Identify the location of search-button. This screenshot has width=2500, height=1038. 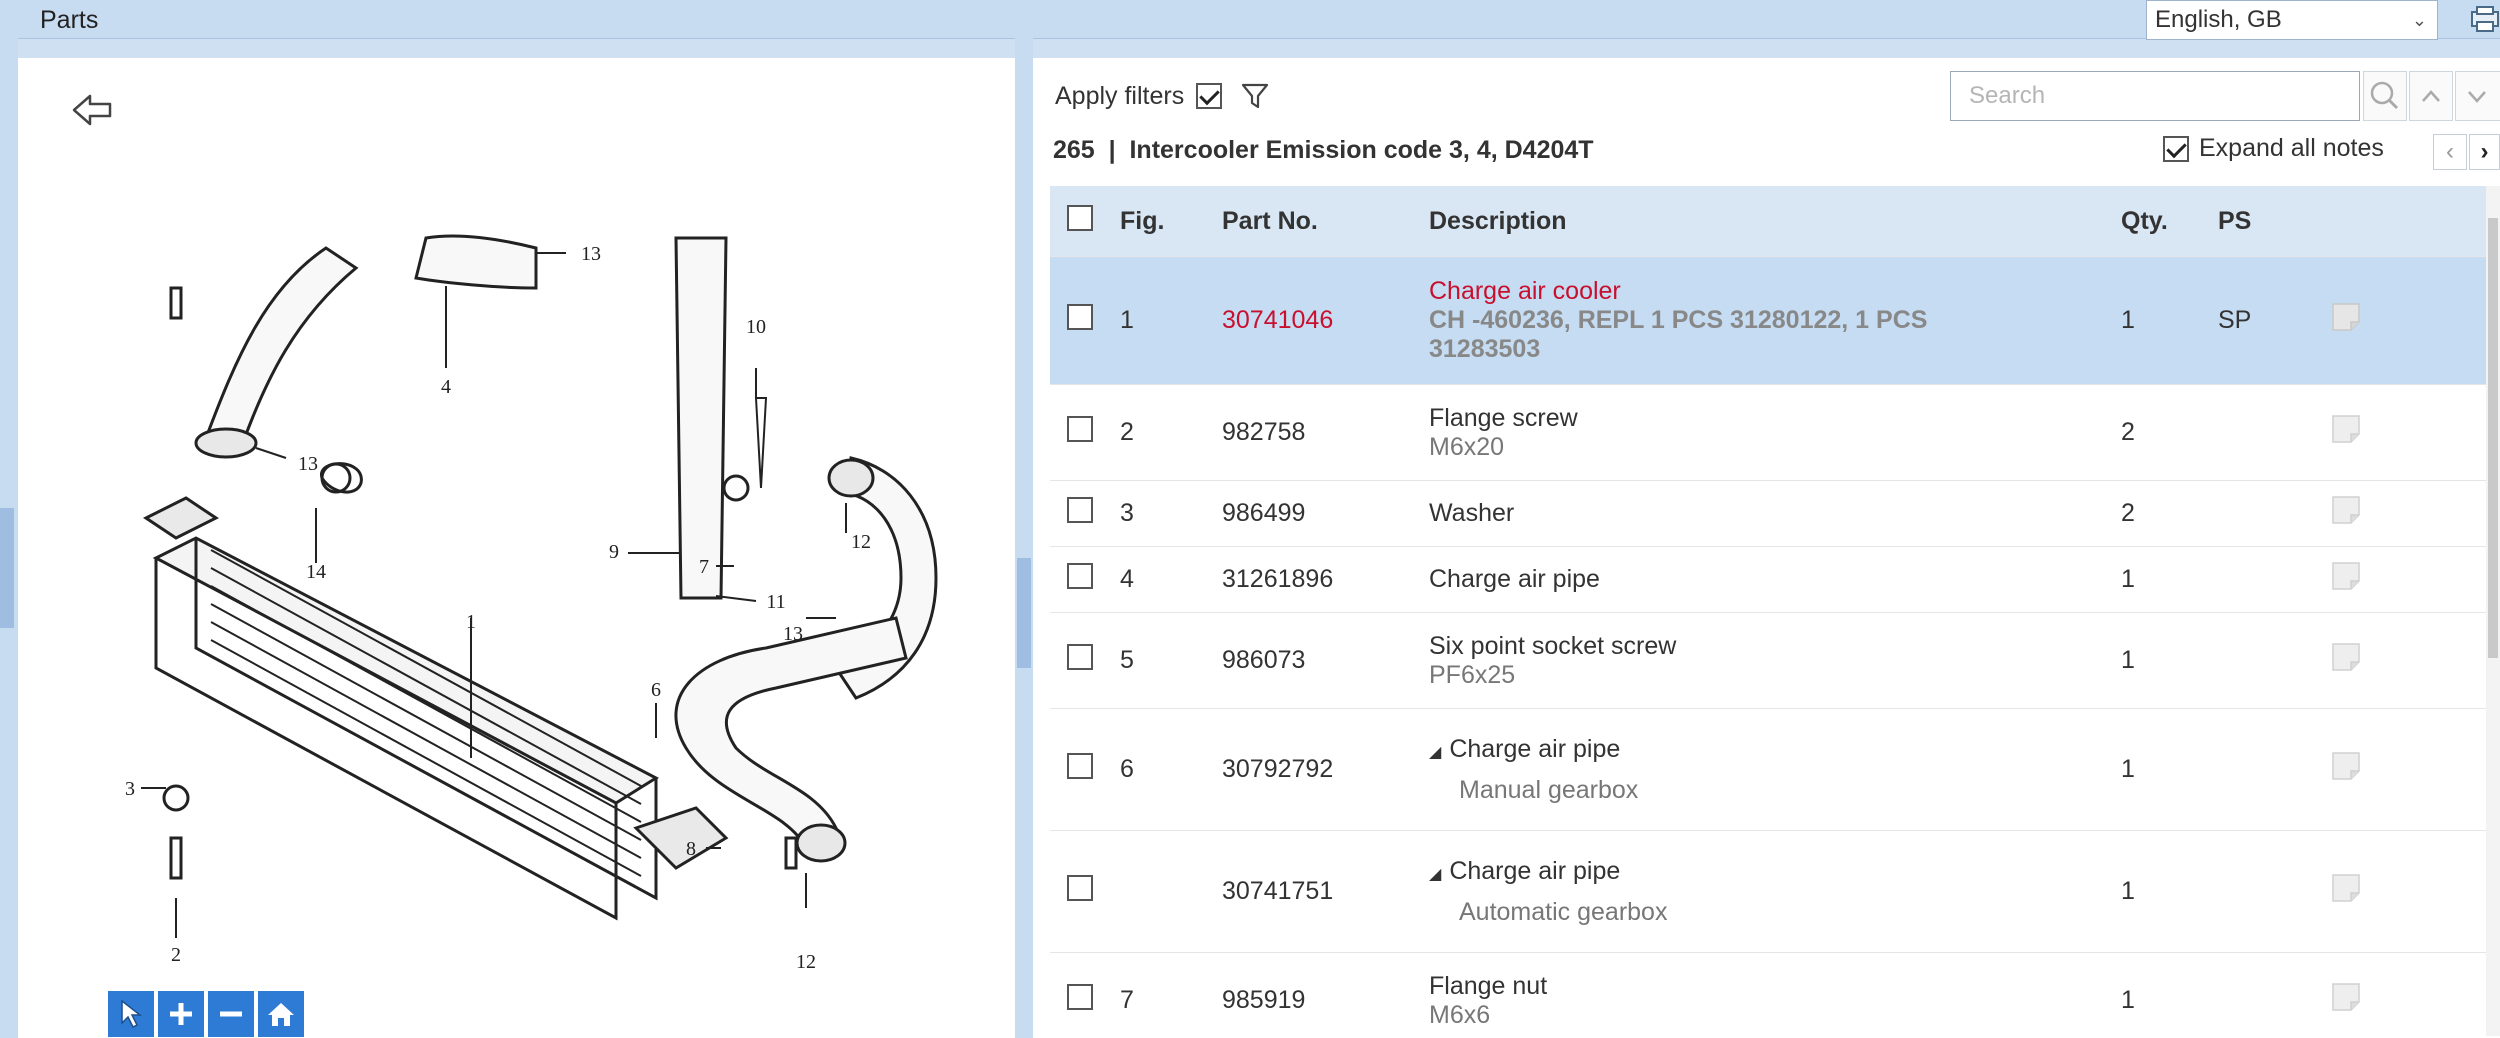
(2385, 96).